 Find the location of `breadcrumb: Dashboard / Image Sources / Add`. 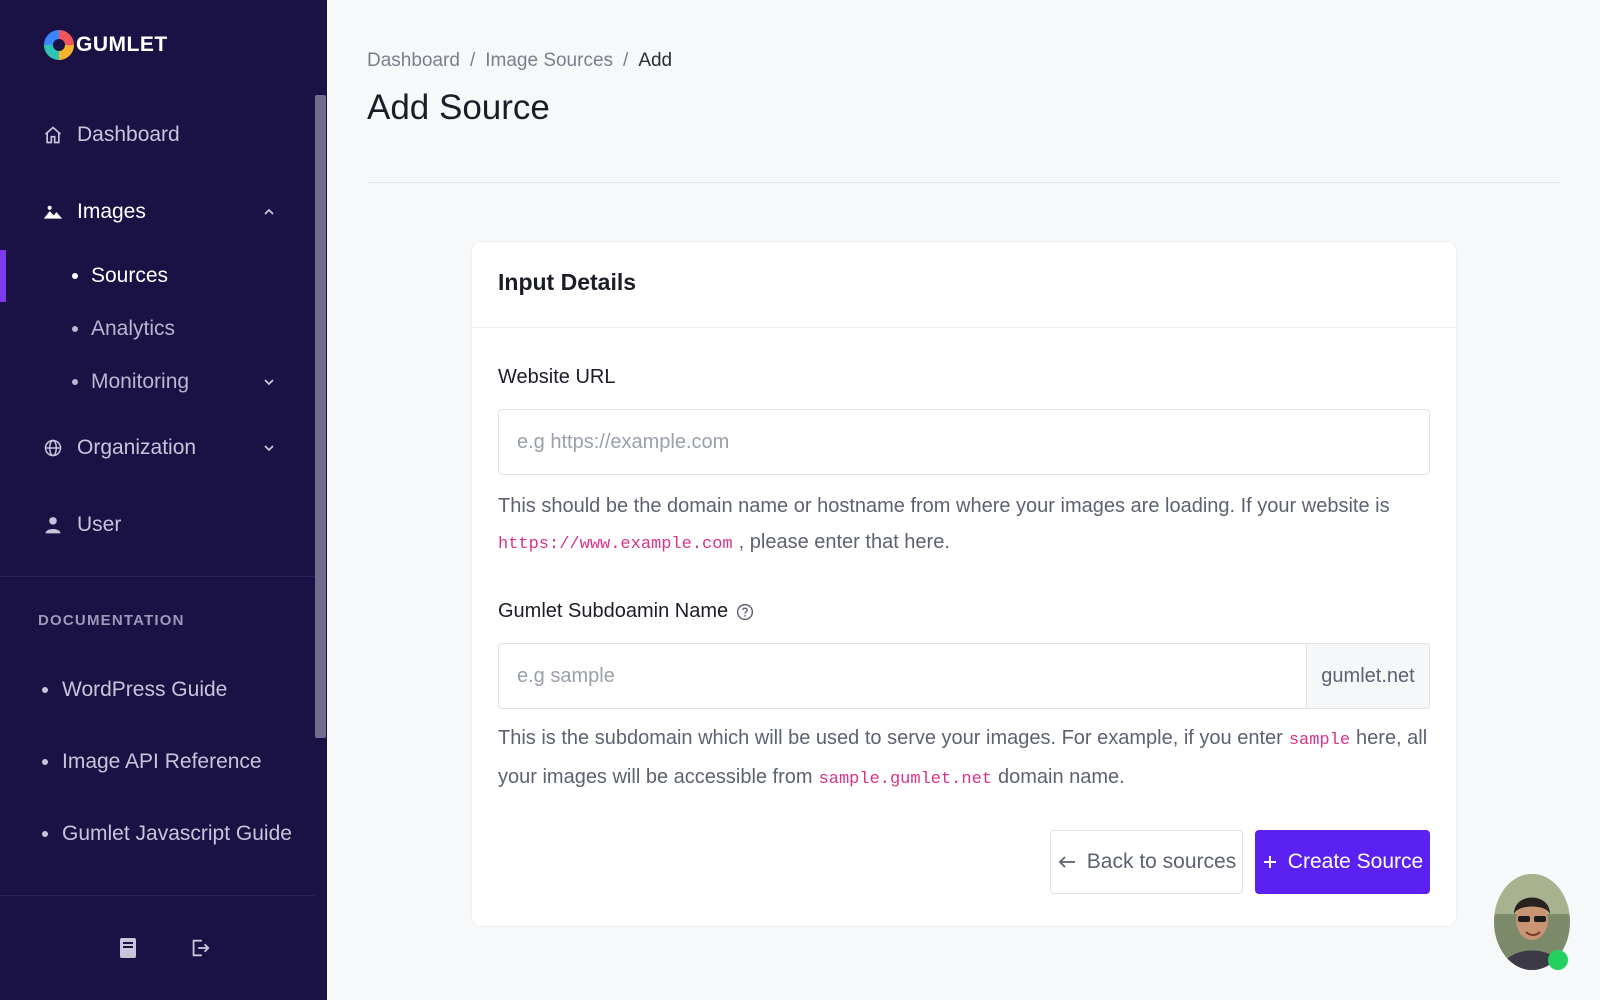

breadcrumb: Dashboard / Image Sources / Add is located at coordinates (519, 61).